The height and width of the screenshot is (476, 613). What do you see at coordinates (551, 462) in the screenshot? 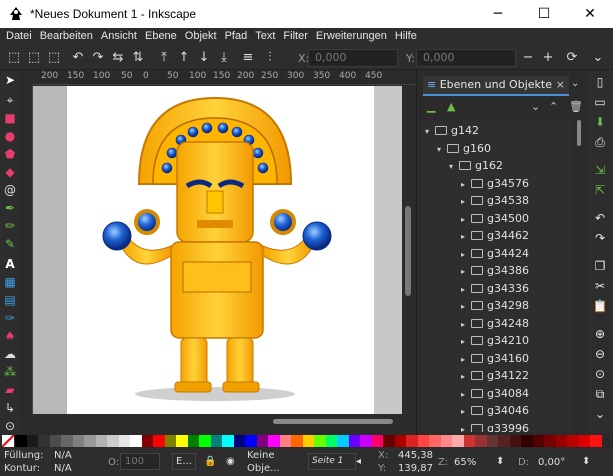
I see `rotation-value: 0,00°` at bounding box center [551, 462].